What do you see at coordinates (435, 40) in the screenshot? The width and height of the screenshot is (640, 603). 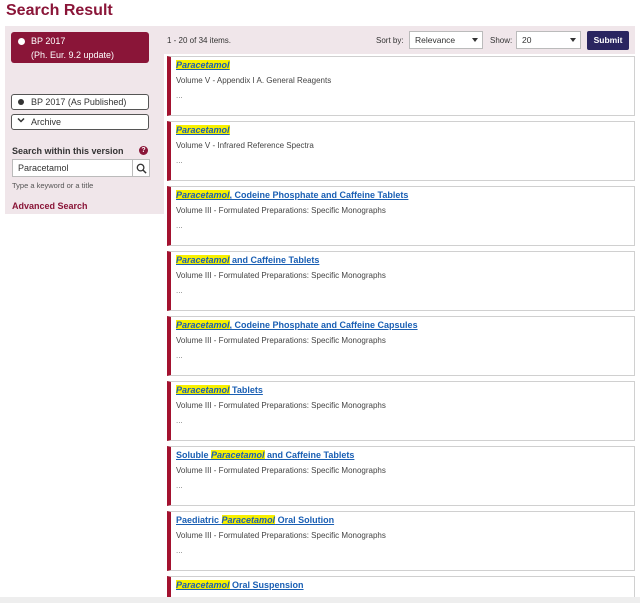 I see `sort-value: Relevance` at bounding box center [435, 40].